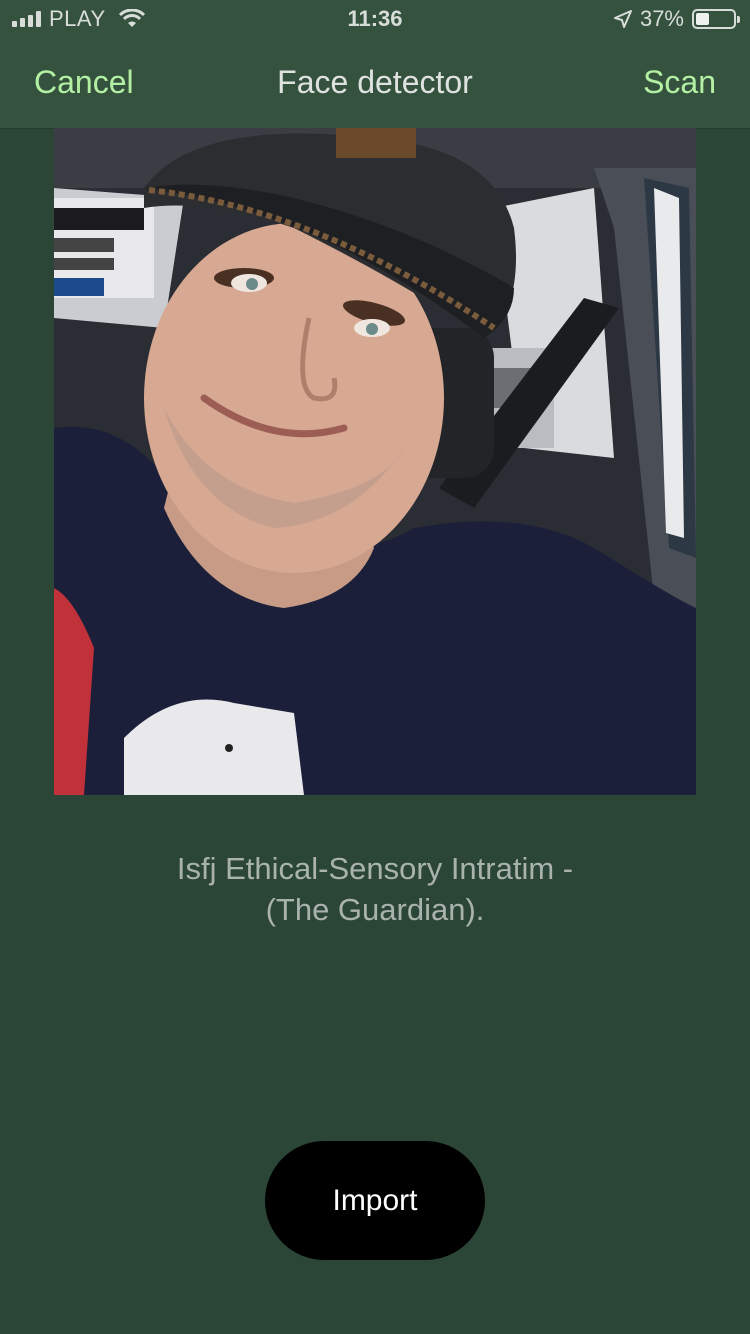 Image resolution: width=750 pixels, height=1334 pixels. Describe the element at coordinates (622, 19) in the screenshot. I see `location-arrow-icon` at that location.